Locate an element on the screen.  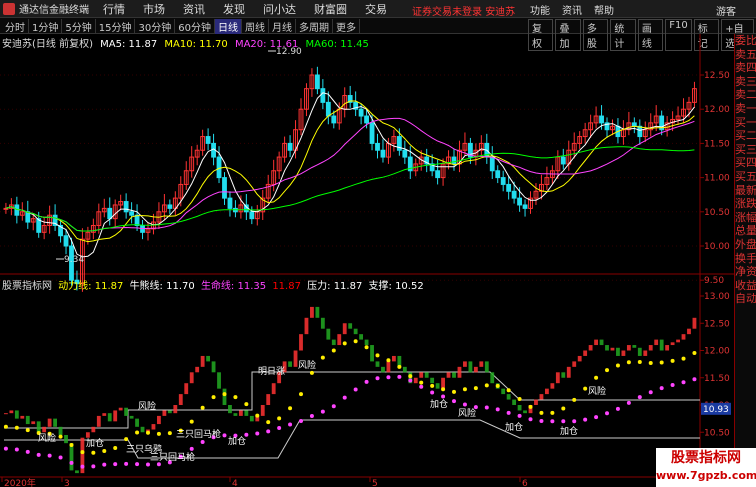
sidebar-item-1: 卖五 is located at coordinates (745, 55).